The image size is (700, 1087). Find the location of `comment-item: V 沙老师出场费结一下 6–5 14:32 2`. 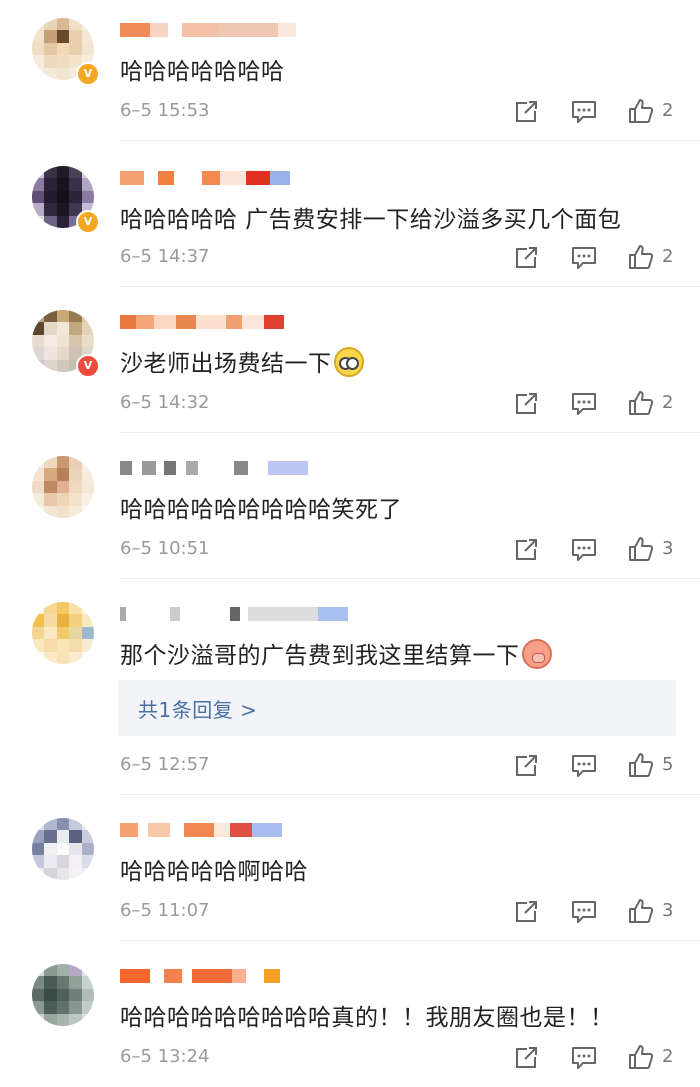

comment-item: V 沙老师出场费结一下 6–5 14:32 2 is located at coordinates (350, 362).